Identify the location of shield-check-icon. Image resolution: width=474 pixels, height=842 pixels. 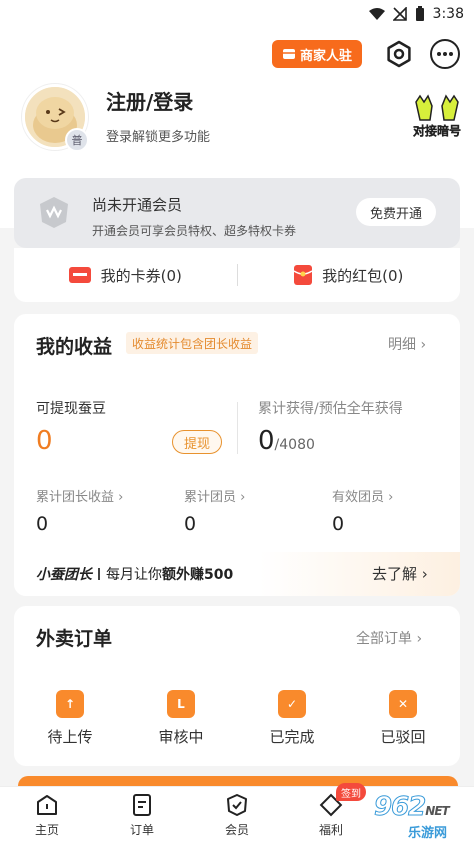
(237, 804).